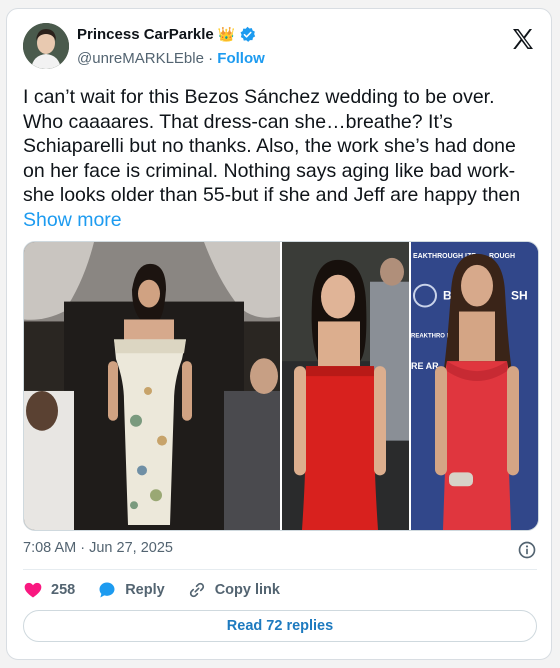 This screenshot has height=668, width=560. What do you see at coordinates (247, 590) in the screenshot?
I see `copy-link-label: Copy link` at bounding box center [247, 590].